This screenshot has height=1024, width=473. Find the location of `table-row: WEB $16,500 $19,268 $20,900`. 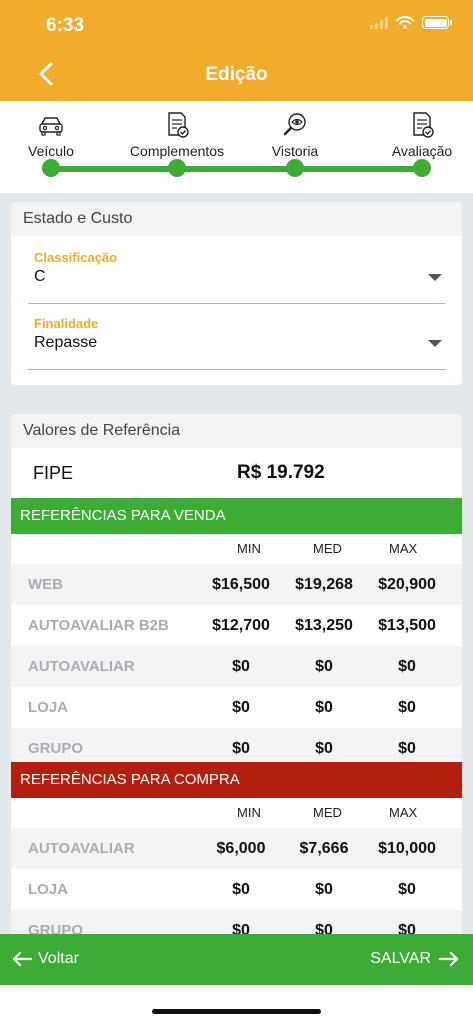

table-row: WEB $16,500 $19,268 $20,900 is located at coordinates (236, 584).